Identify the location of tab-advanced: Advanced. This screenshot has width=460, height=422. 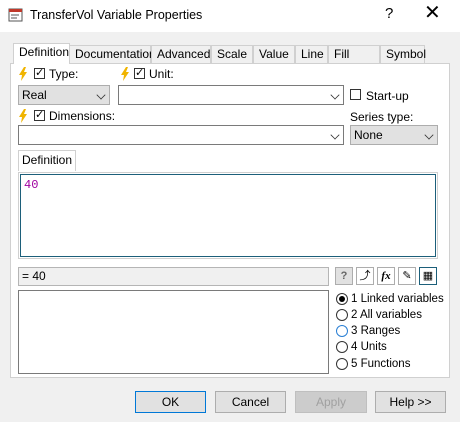
(181, 54).